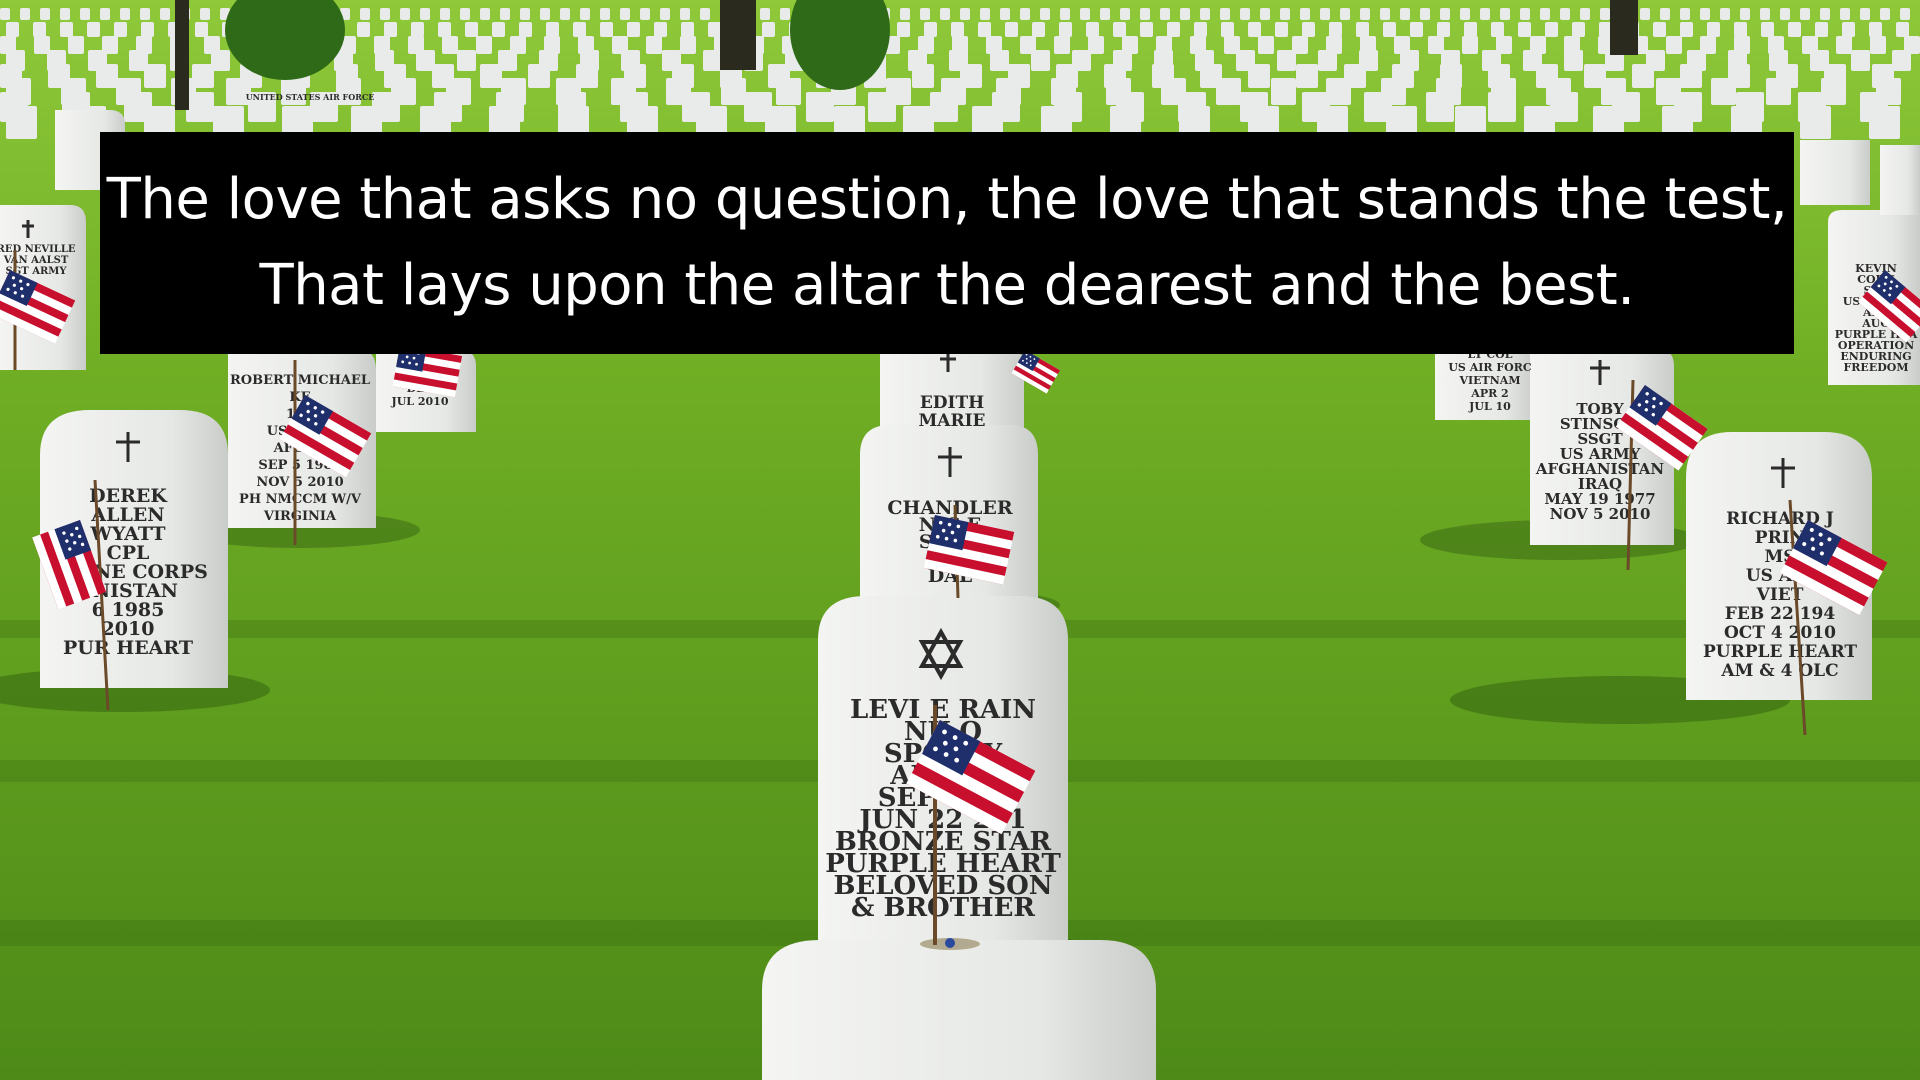  Describe the element at coordinates (1489, 380) in the screenshot. I see `inscription-line: VIETNAM` at that location.